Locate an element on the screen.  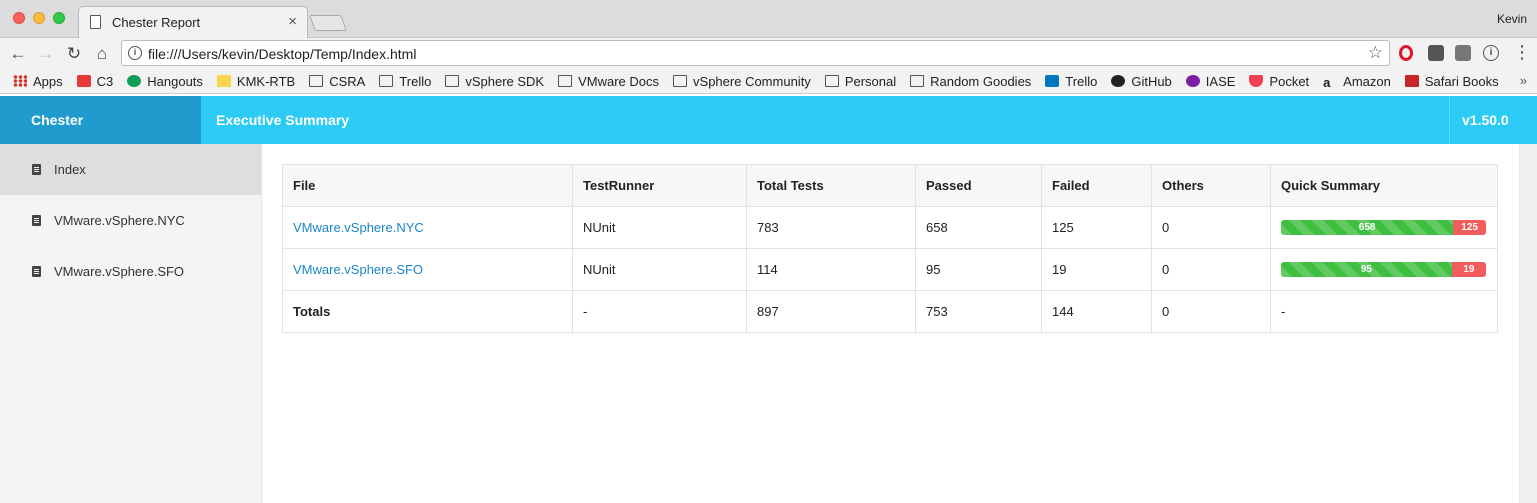
file-link: VMware.vSphere.NYC is located at coordinates (427, 227).